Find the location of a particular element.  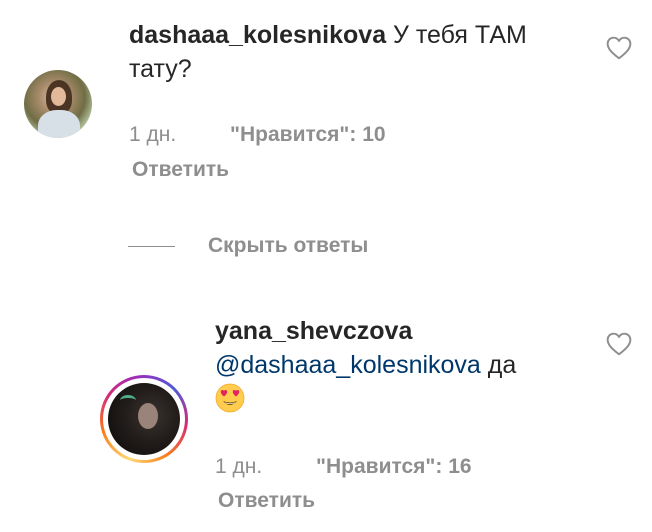

comment-username: dashaaa_kolesnikova is located at coordinates (257, 35).